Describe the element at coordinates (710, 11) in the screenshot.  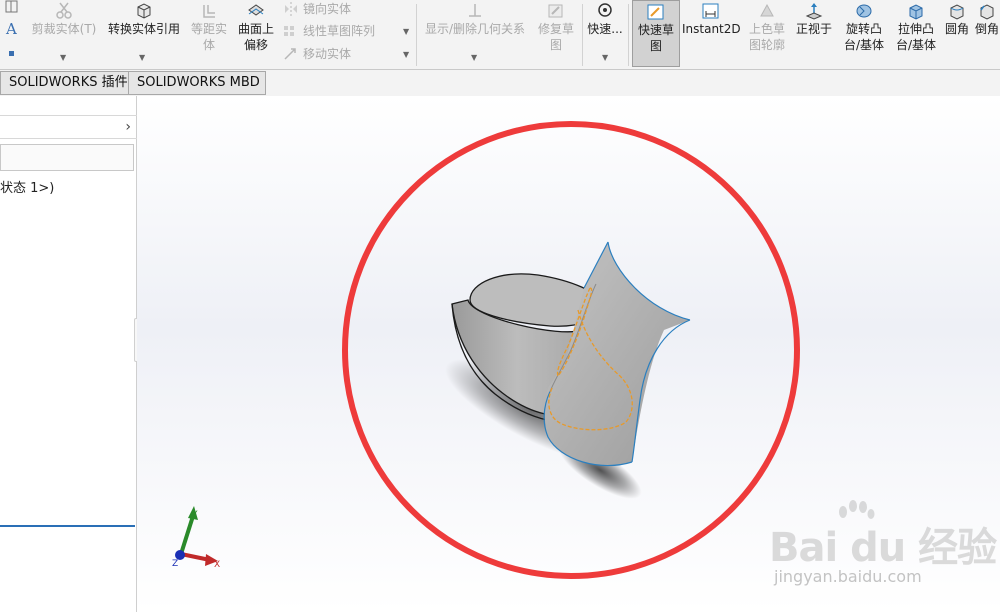
I see `instant2d-icon` at that location.